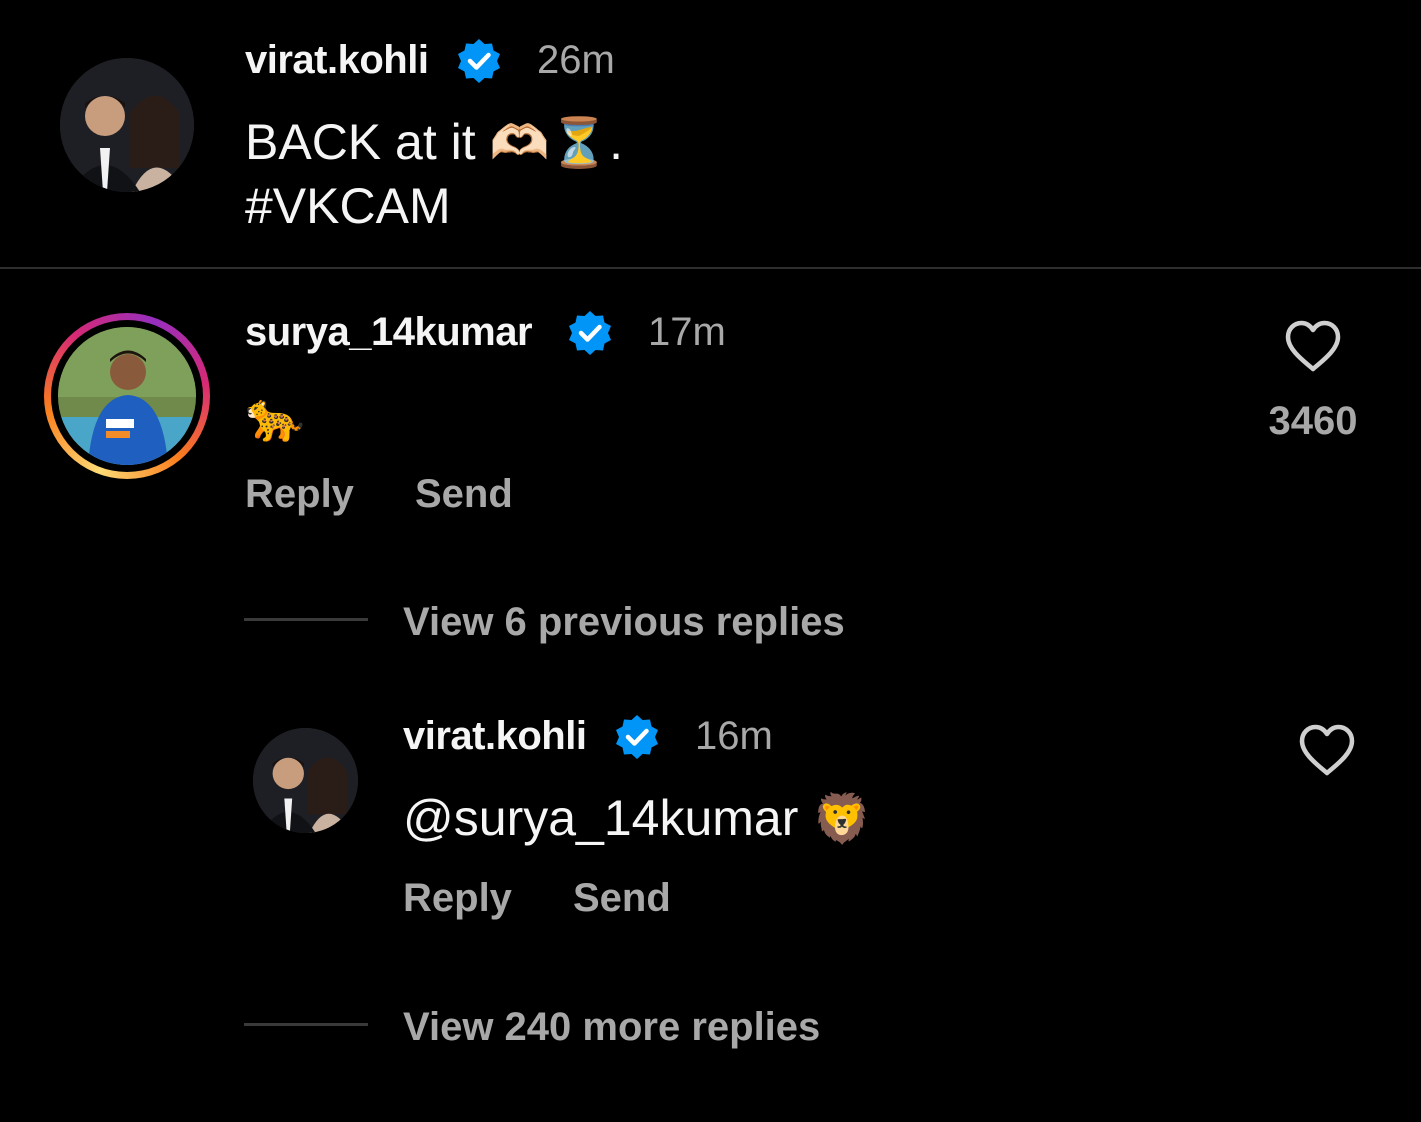 Image resolution: width=1421 pixels, height=1122 pixels. I want to click on post-author-avatar, so click(127, 125).